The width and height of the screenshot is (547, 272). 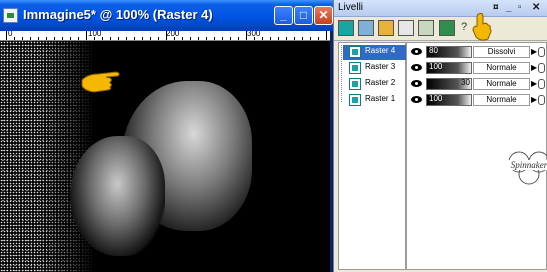 I want to click on horizontal-ruler: 0 100 200 300, so click(x=165, y=36).